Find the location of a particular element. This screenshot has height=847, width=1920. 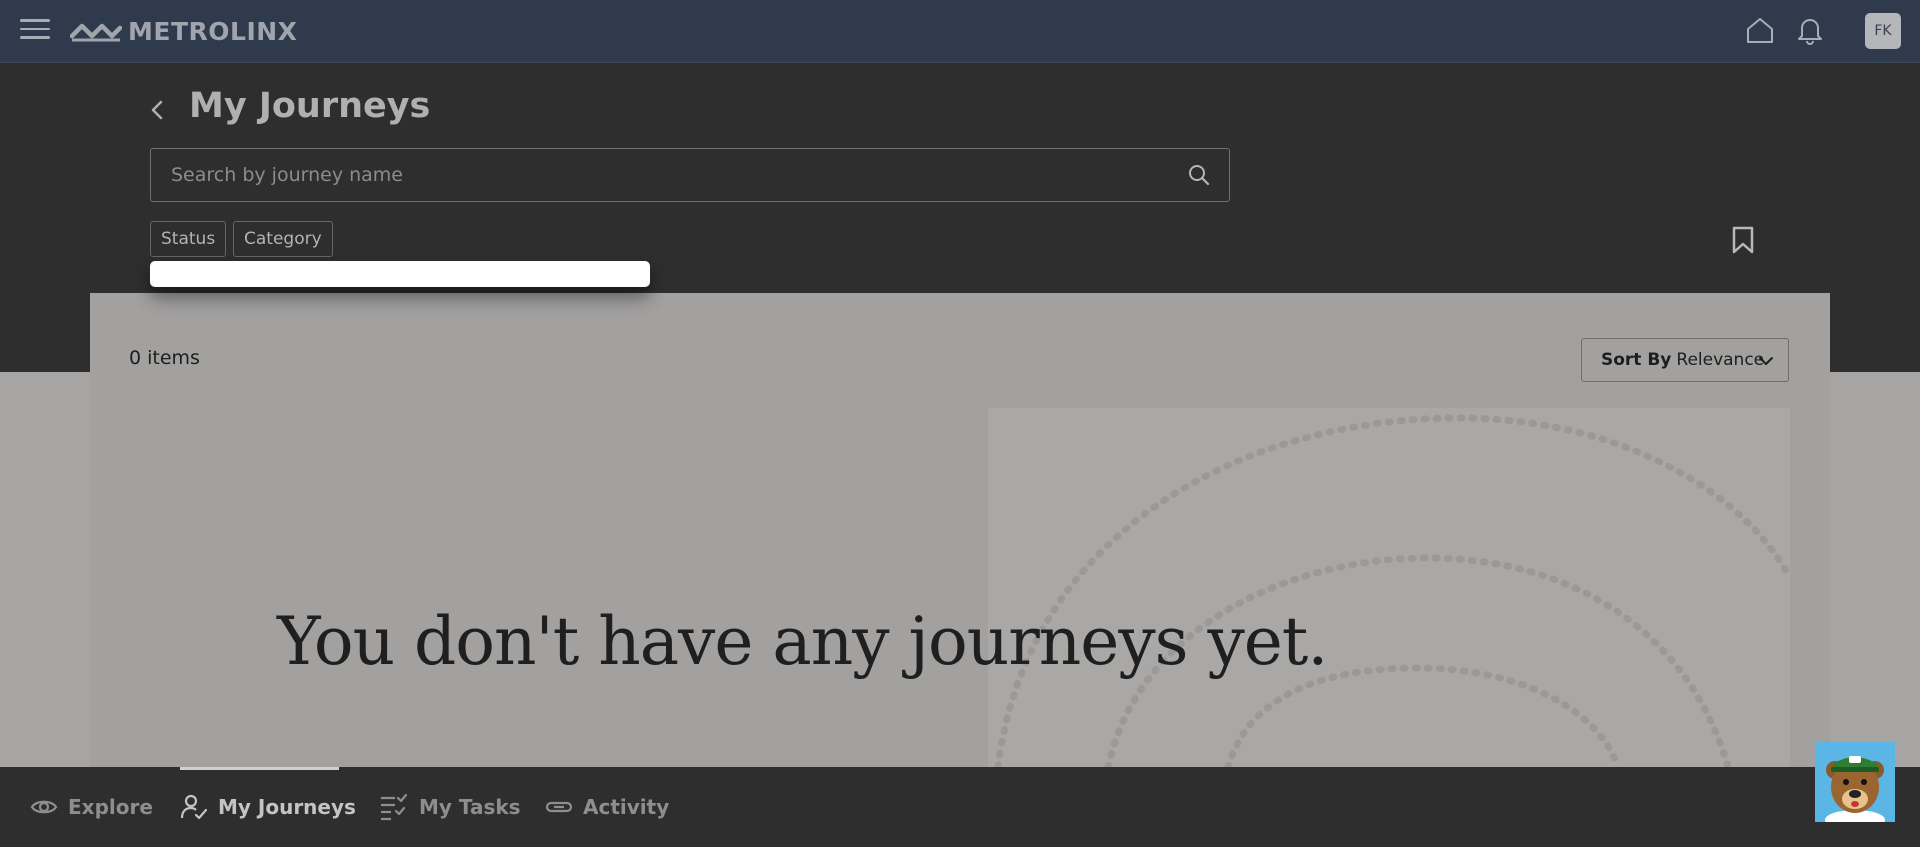

sort-dropdown: Sort By Relevance is located at coordinates (1685, 360).